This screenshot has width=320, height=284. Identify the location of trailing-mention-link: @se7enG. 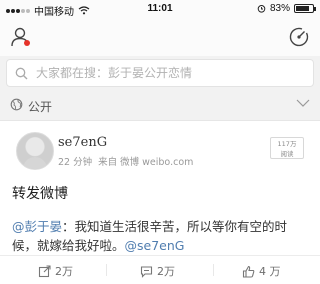
(155, 245).